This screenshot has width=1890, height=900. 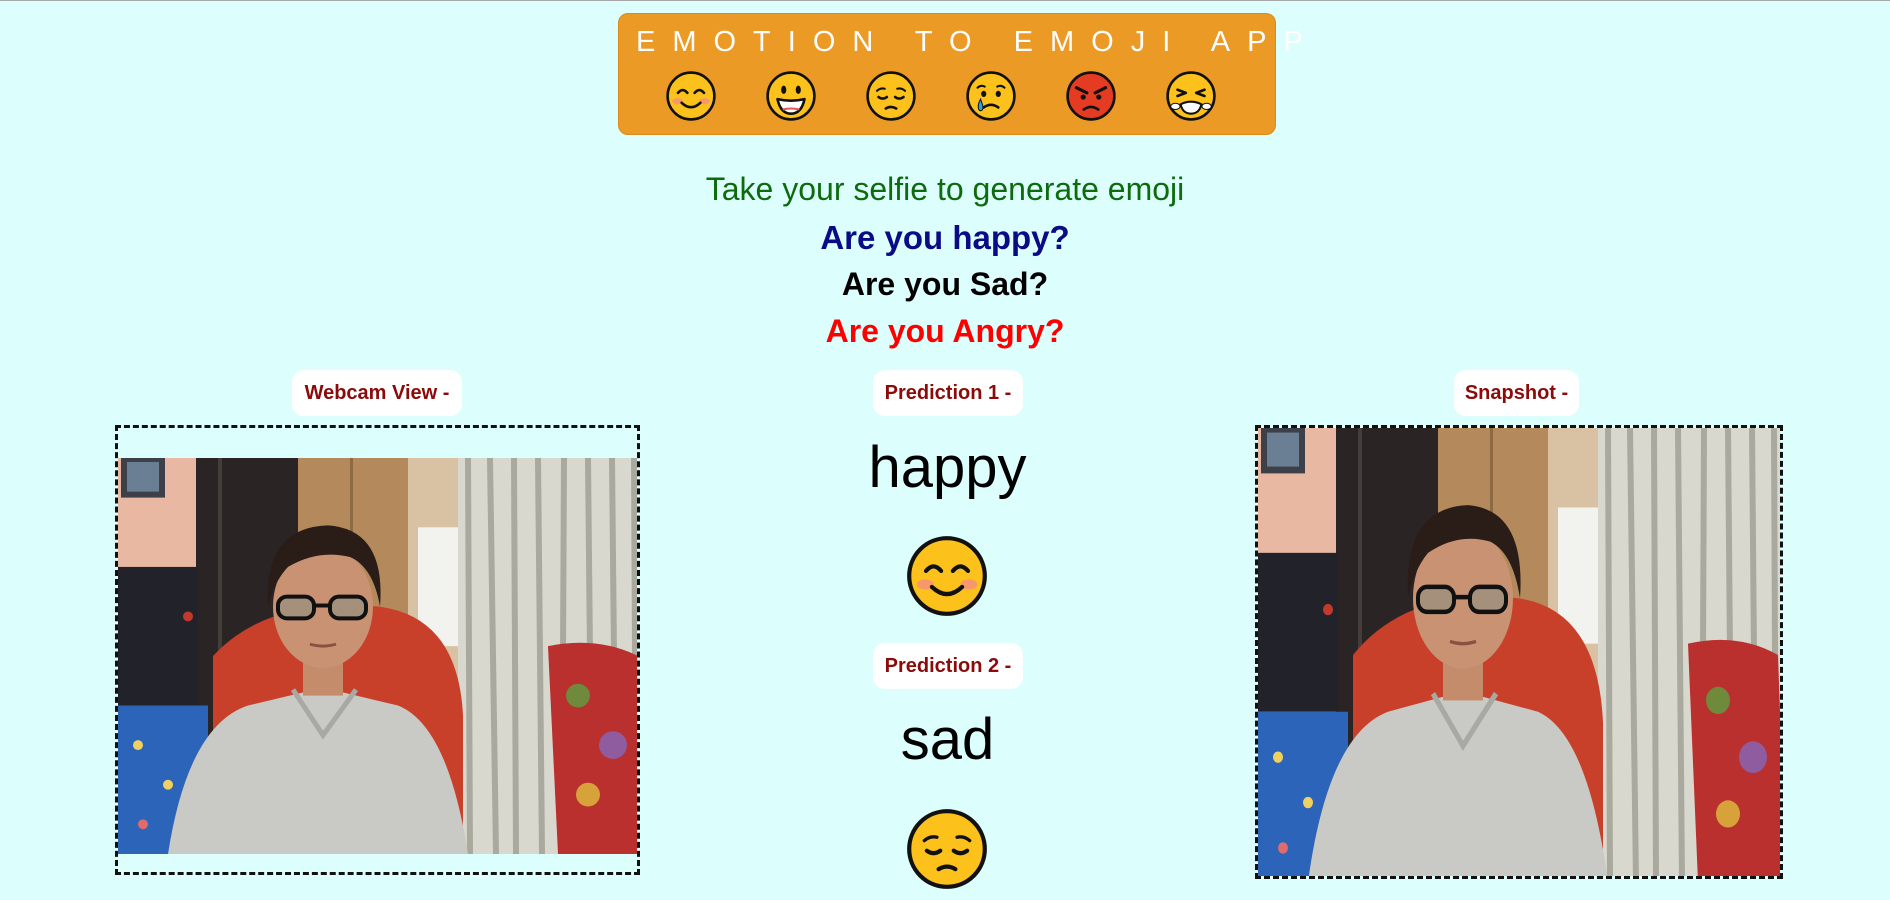 What do you see at coordinates (991, 96) in the screenshot?
I see `crying-face-emoji-icon` at bounding box center [991, 96].